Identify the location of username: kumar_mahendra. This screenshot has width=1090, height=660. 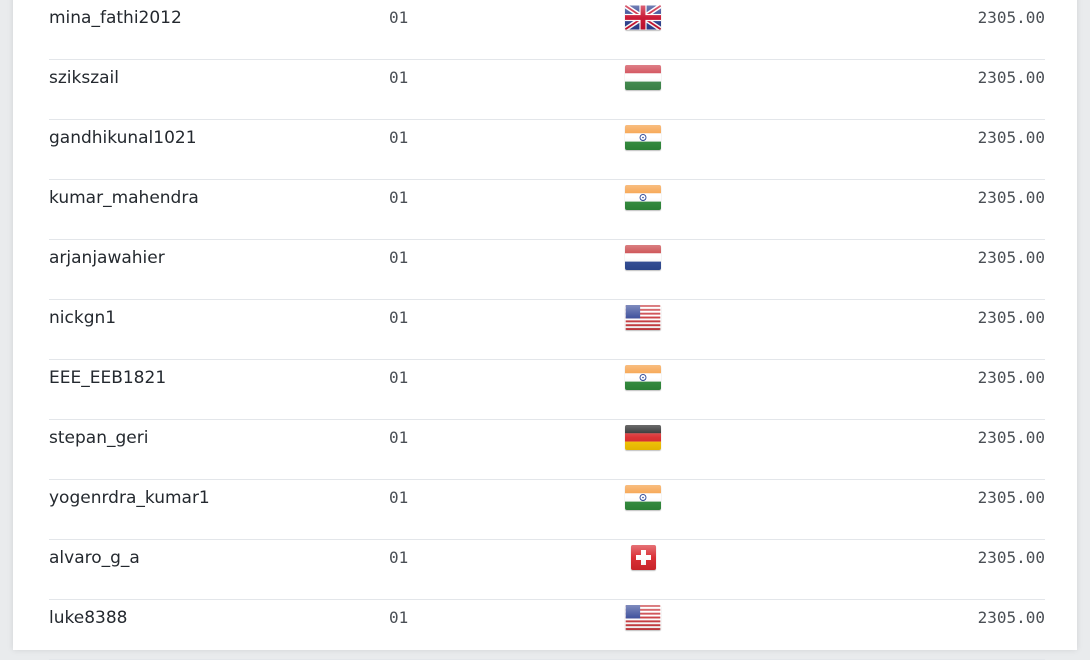
(124, 209).